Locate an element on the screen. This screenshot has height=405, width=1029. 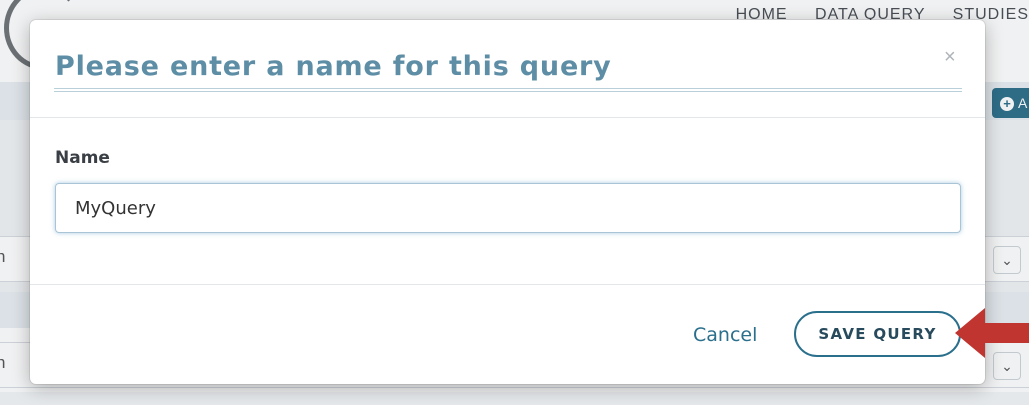
footer-divider is located at coordinates (507, 284).